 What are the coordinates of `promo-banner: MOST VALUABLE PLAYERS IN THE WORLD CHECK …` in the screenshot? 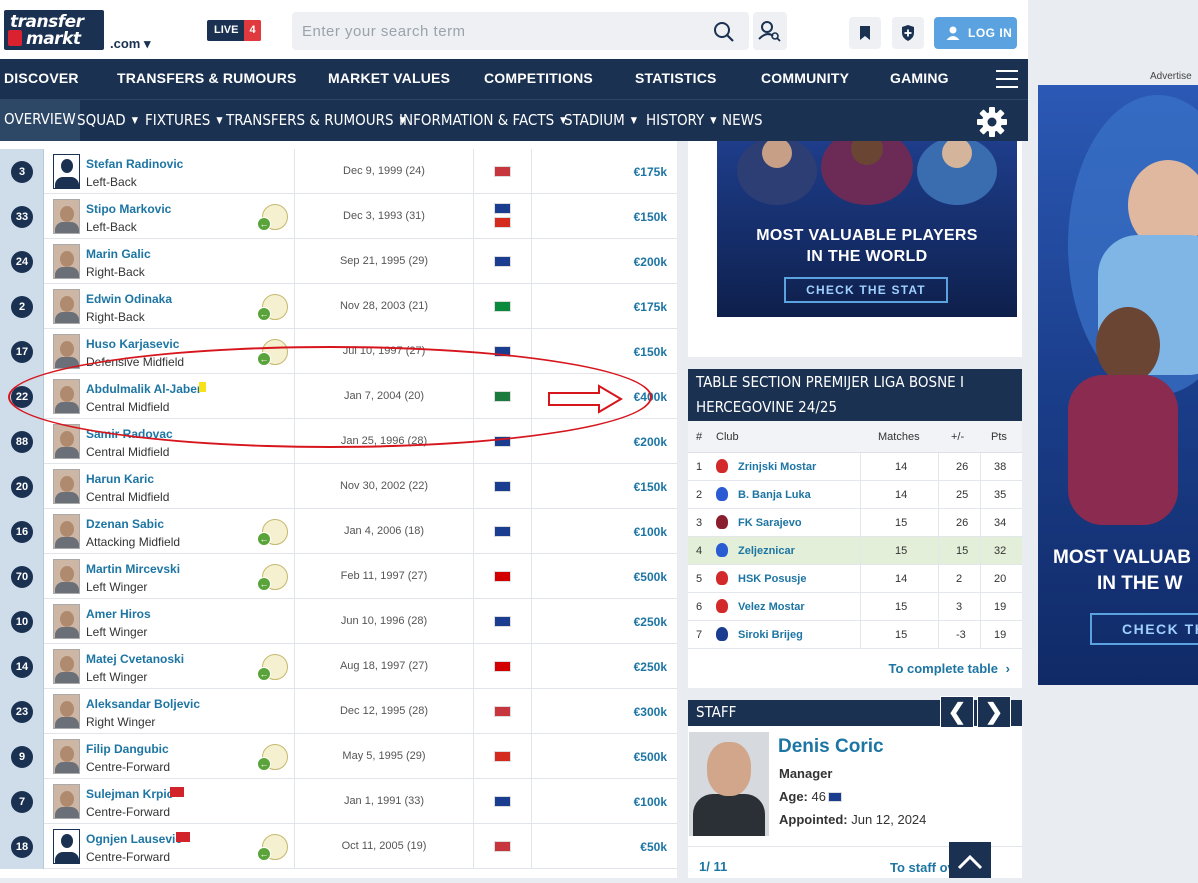 It's located at (867, 229).